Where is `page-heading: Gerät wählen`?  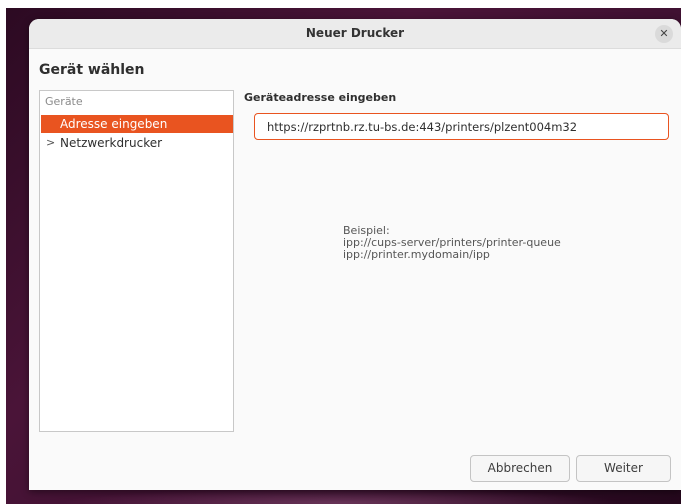
page-heading: Gerät wählen is located at coordinates (92, 70).